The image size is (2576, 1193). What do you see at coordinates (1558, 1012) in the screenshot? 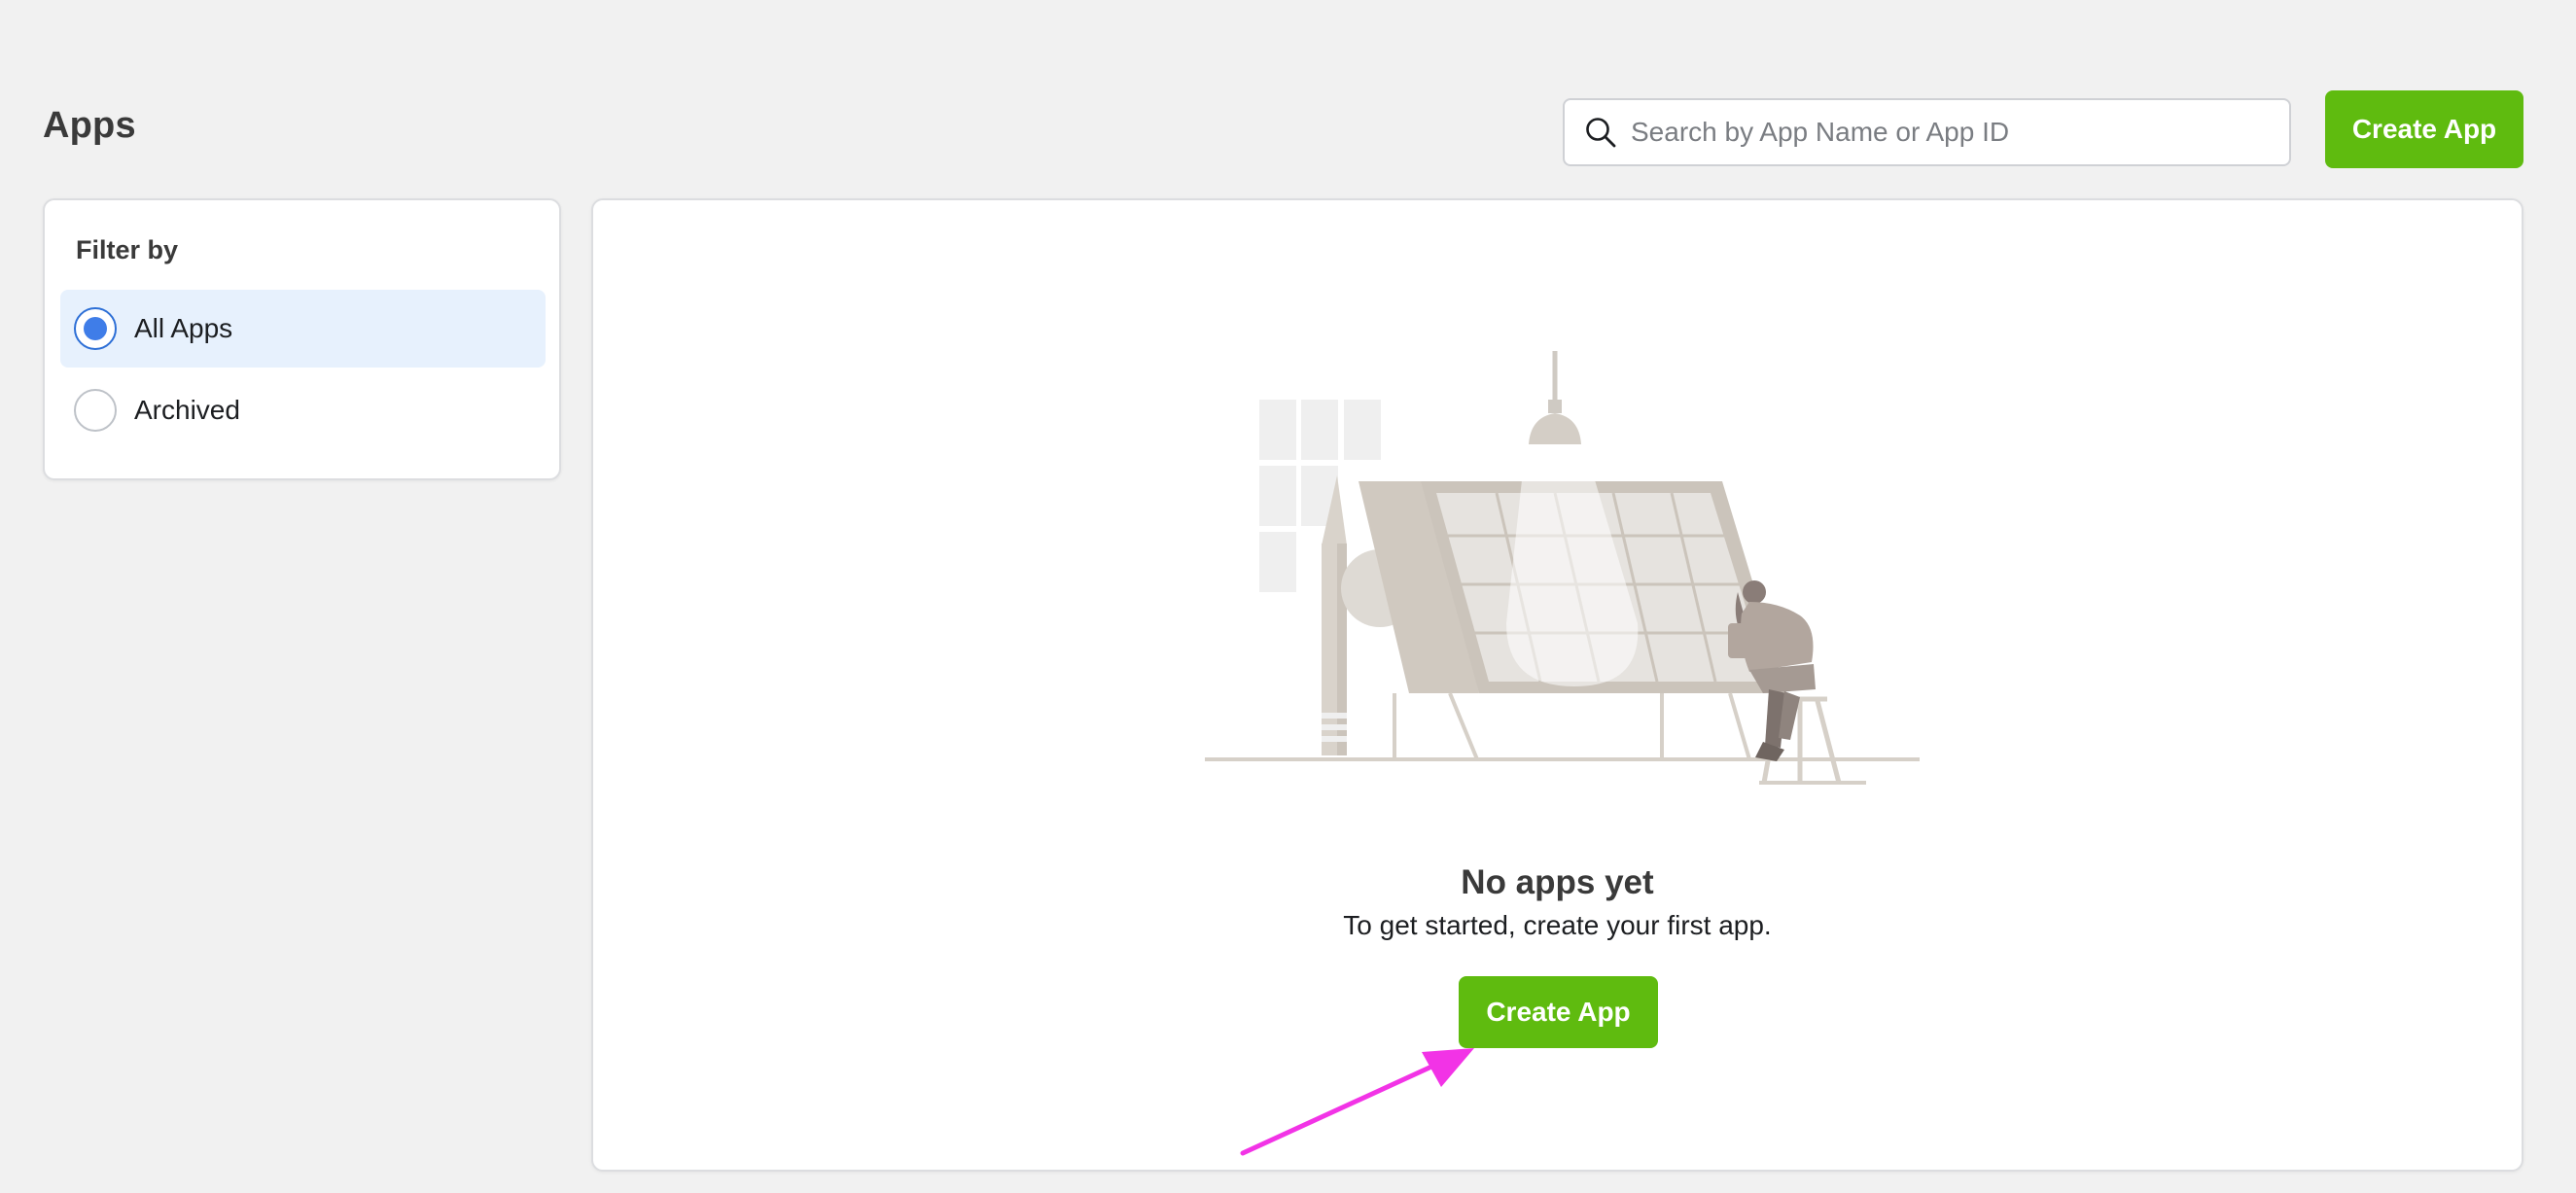
I see `create-app-button: Create App` at bounding box center [1558, 1012].